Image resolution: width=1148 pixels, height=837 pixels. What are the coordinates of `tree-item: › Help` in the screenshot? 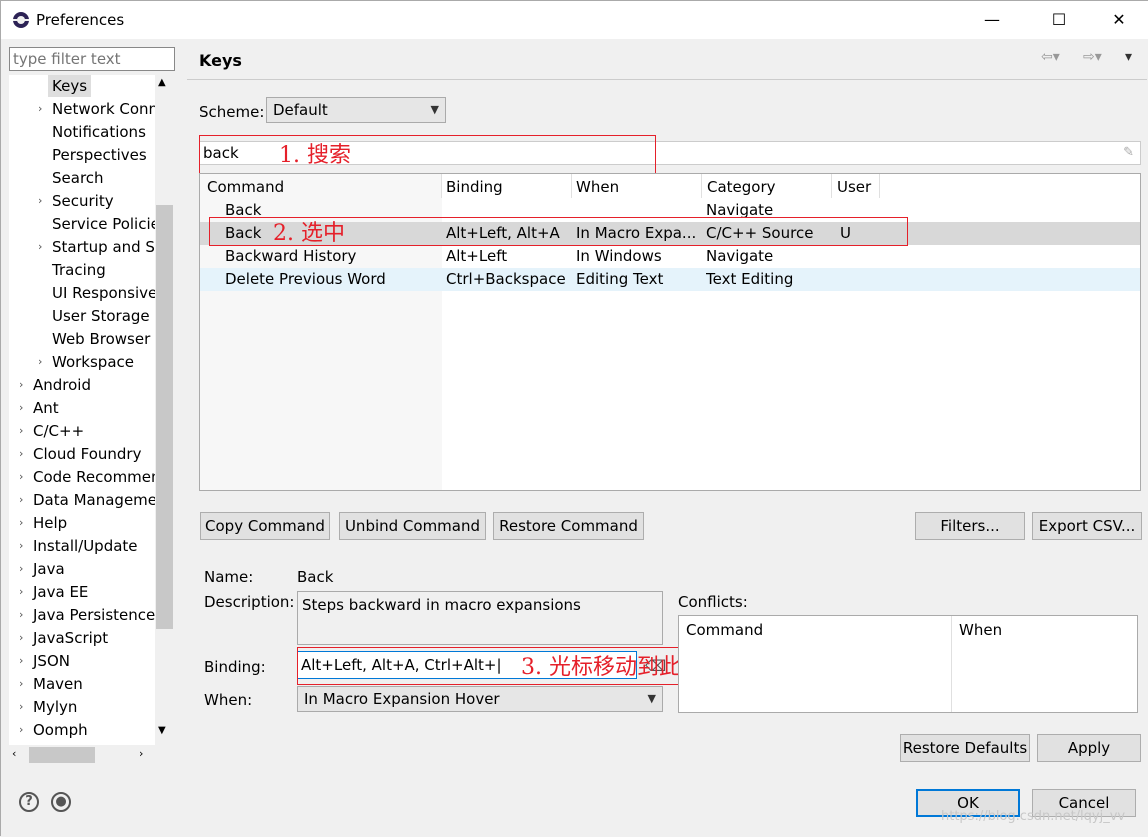 It's located at (43, 523).